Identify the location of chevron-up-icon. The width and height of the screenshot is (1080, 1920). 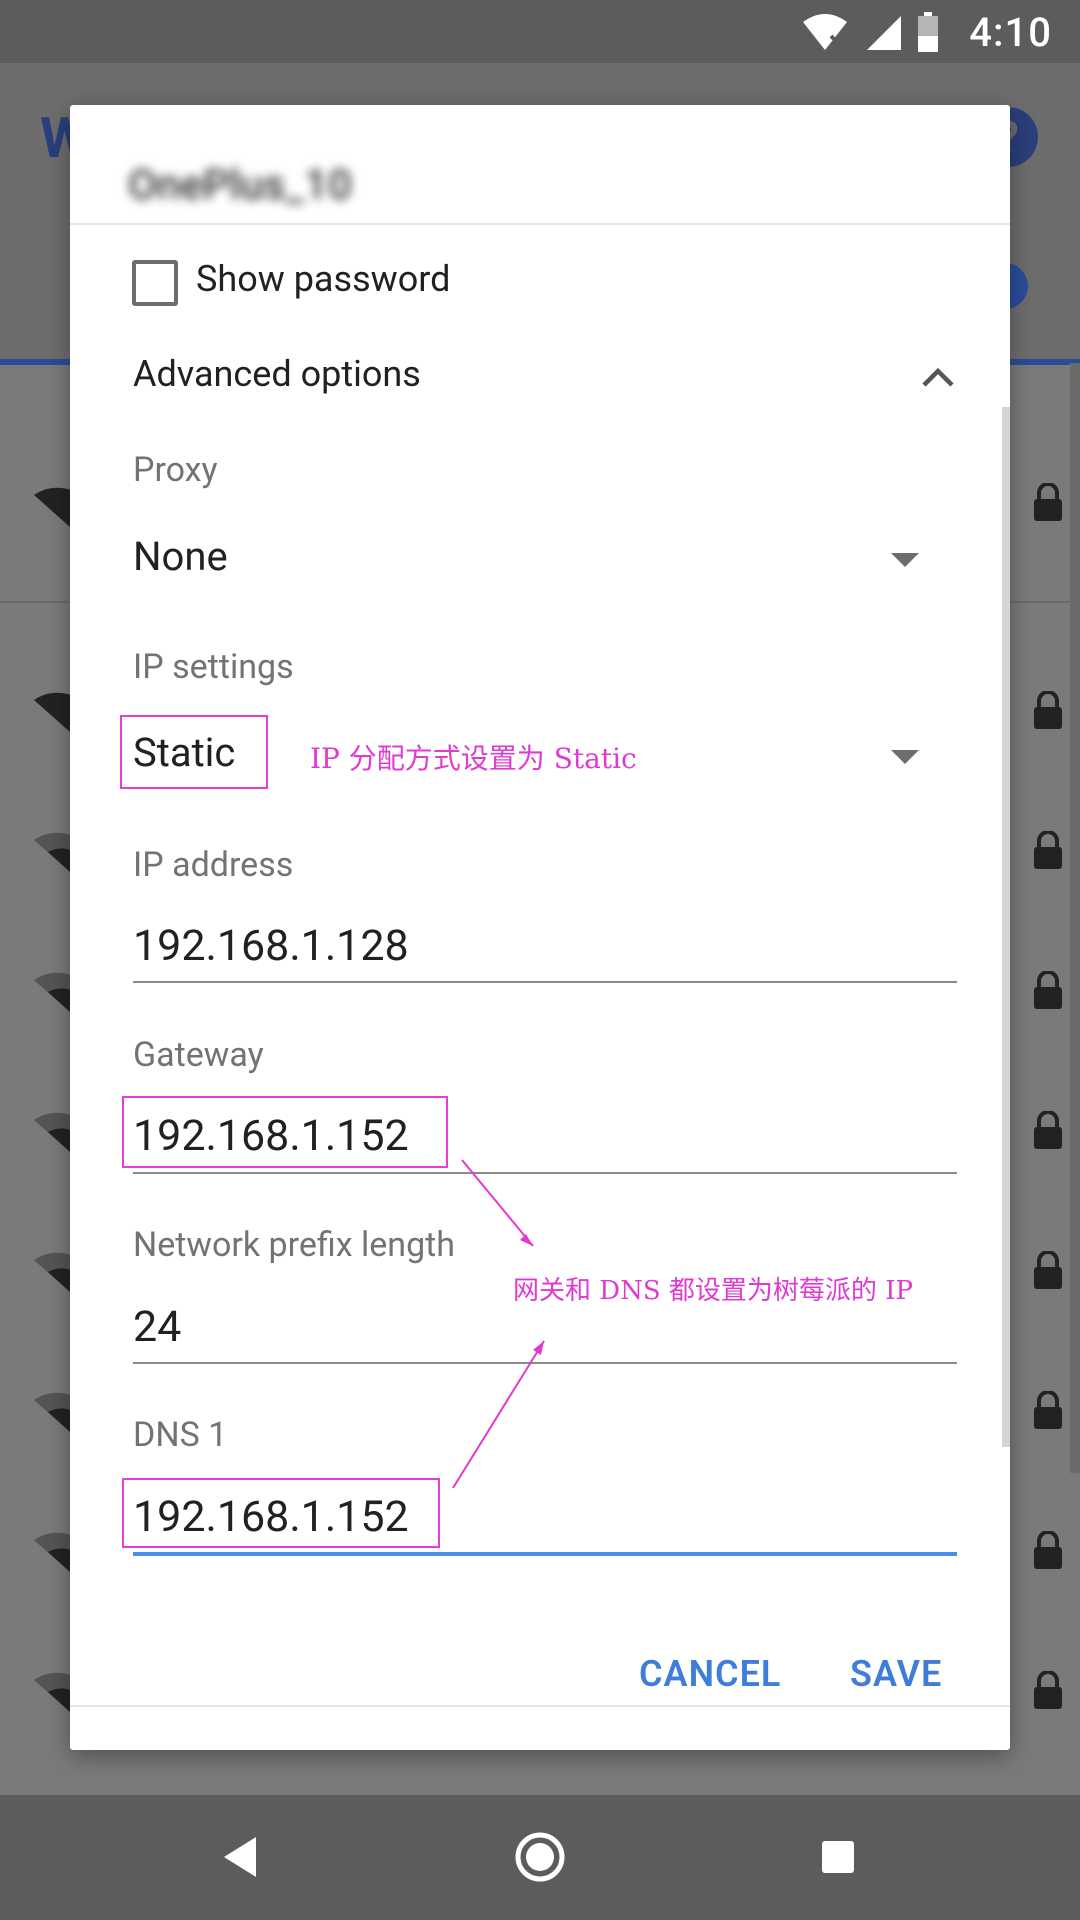
(938, 377).